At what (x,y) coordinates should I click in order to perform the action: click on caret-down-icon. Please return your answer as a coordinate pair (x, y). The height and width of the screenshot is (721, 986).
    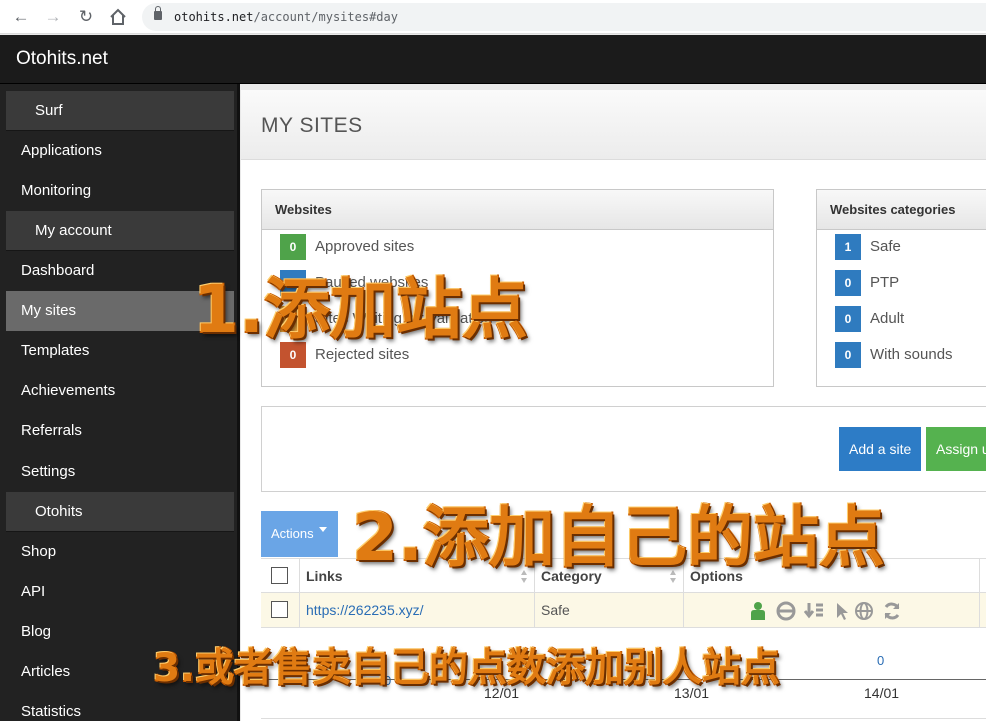
    Looking at the image, I should click on (322, 529).